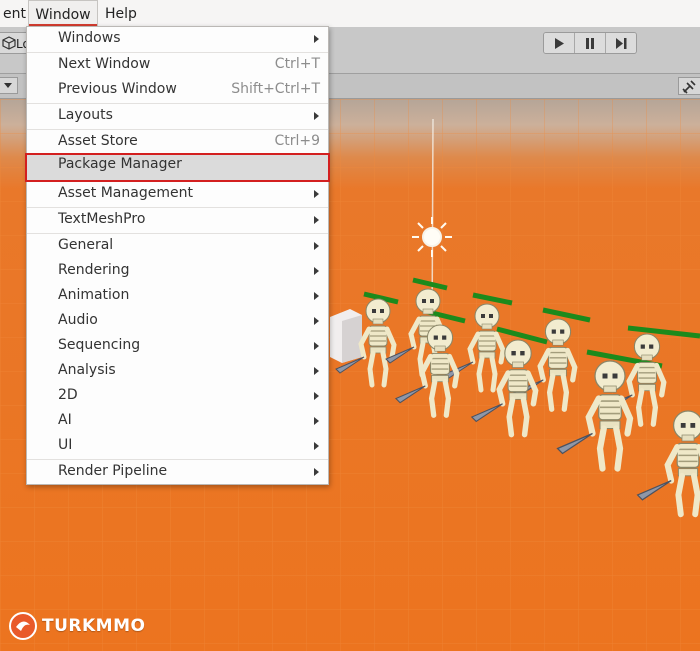 The height and width of the screenshot is (651, 700). Describe the element at coordinates (120, 164) in the screenshot. I see `menu-item-label: Package Manager` at that location.